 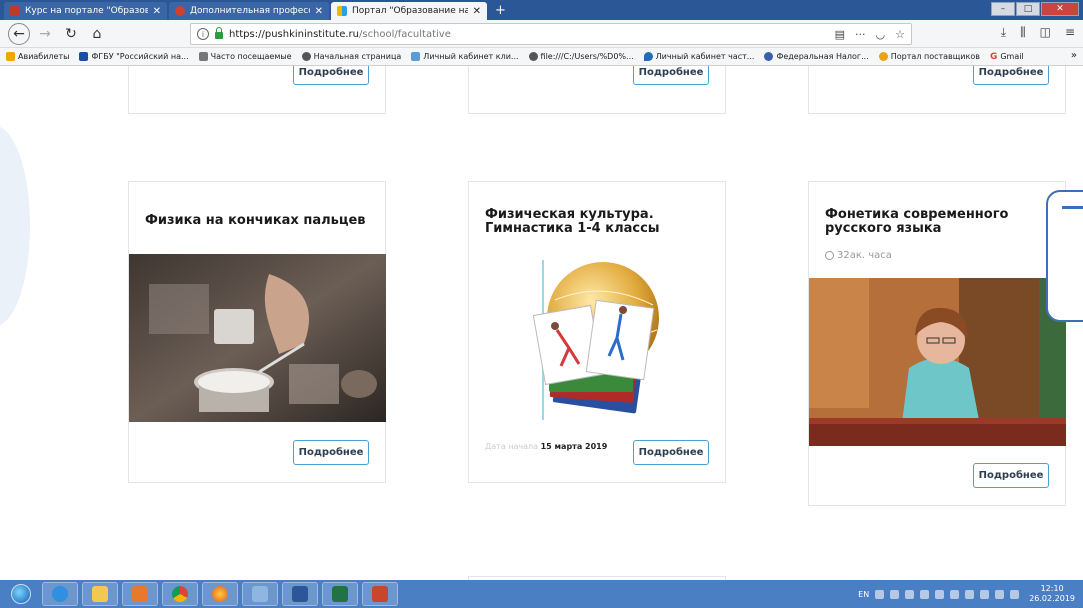 What do you see at coordinates (840, 34) in the screenshot?
I see `reader-view-icon: ▤` at bounding box center [840, 34].